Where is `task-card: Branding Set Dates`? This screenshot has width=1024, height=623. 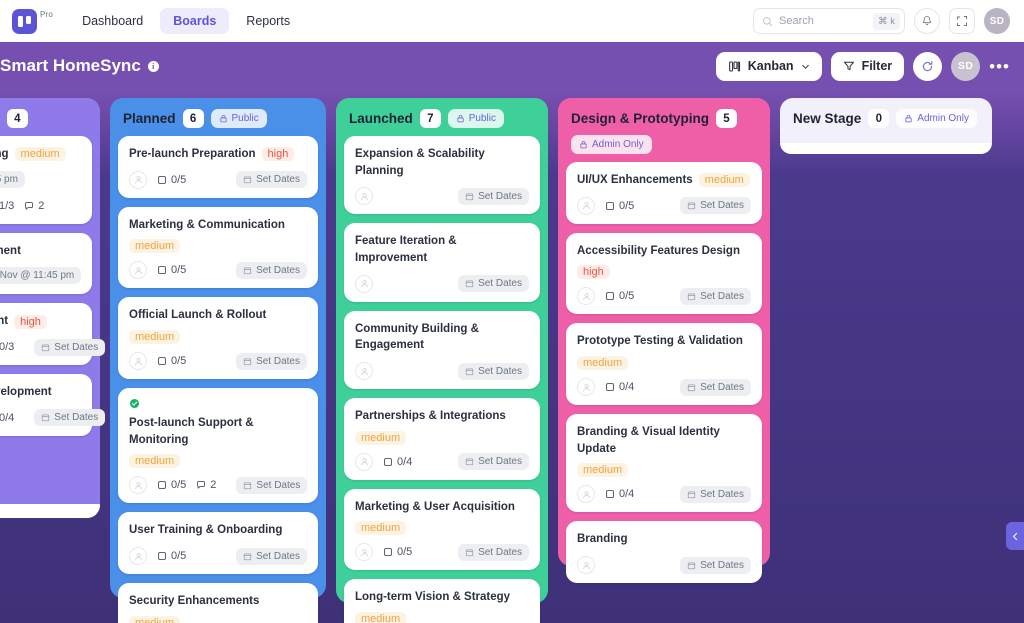
task-card: Branding Set Dates is located at coordinates (664, 552).